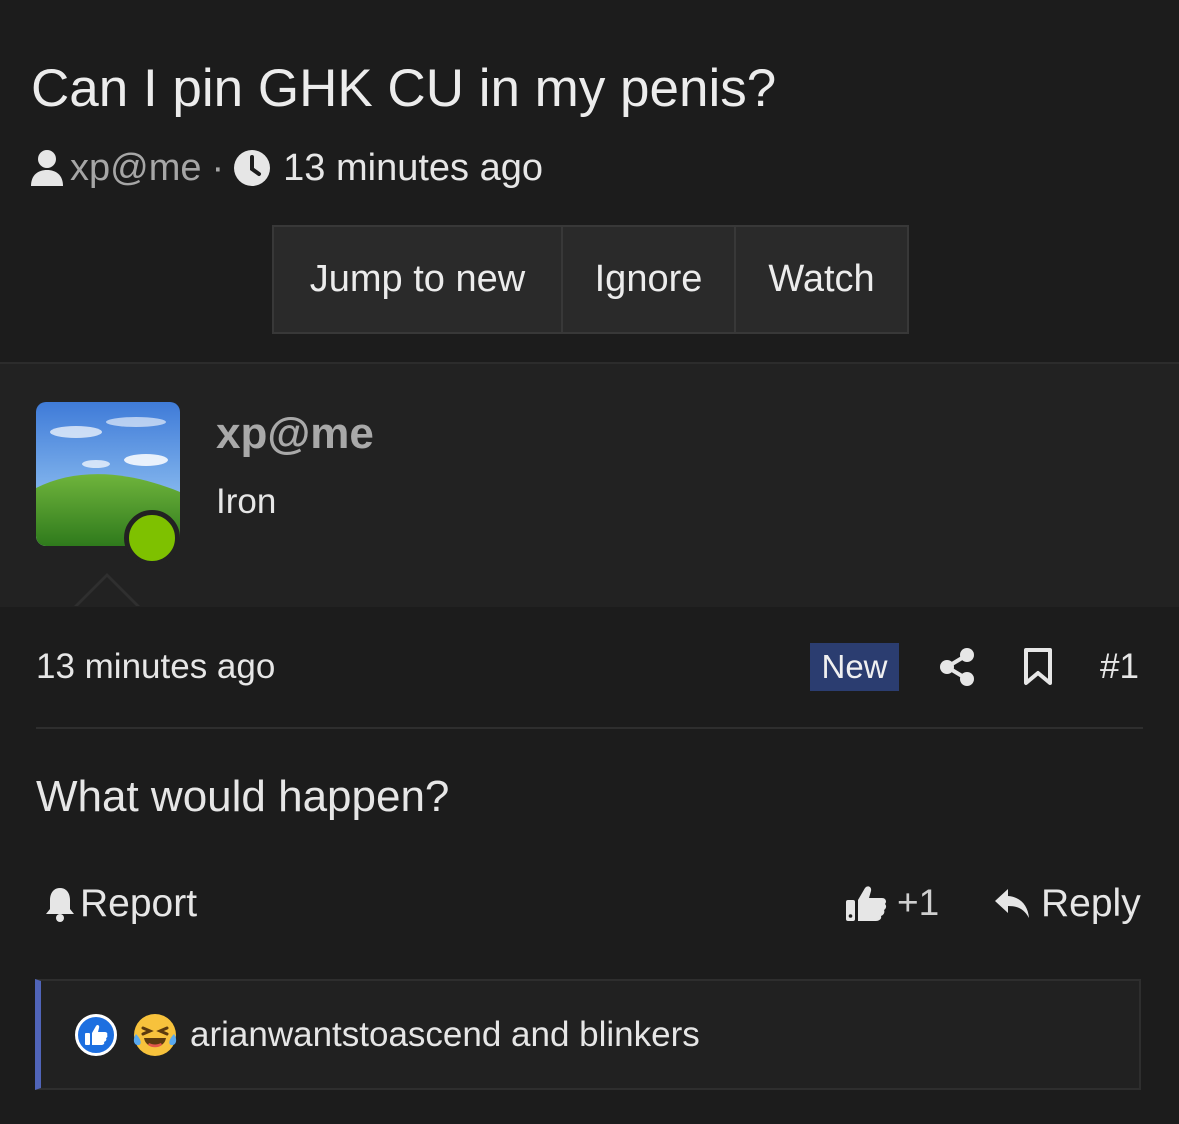 This screenshot has width=1179, height=1124. I want to click on thread-meta: xp@me · 13 minutes ago, so click(286, 168).